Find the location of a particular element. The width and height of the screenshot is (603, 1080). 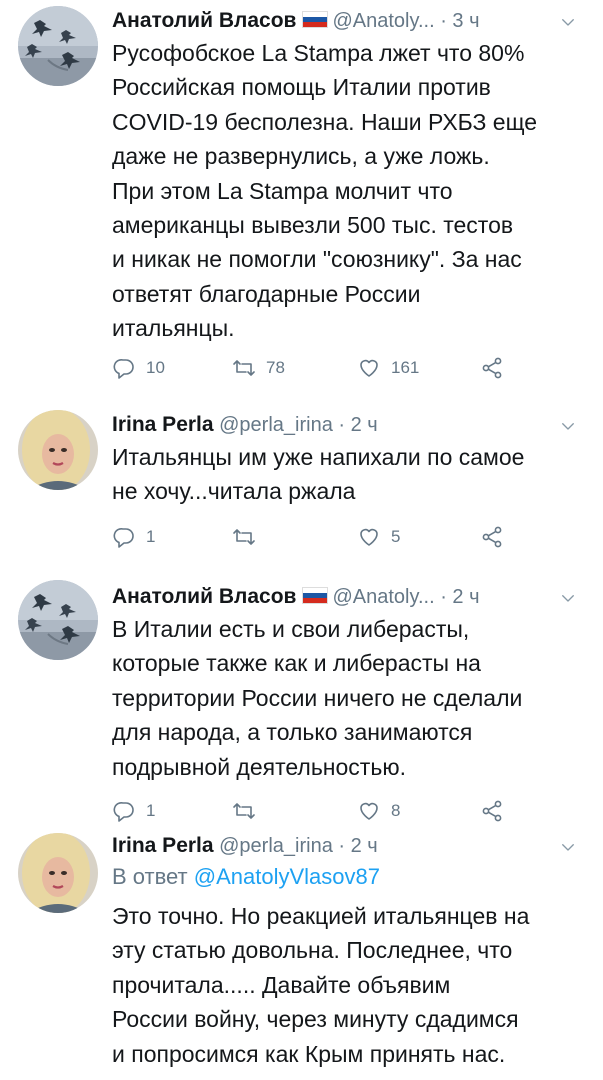

tweet-time: · 3 ч is located at coordinates (459, 21).